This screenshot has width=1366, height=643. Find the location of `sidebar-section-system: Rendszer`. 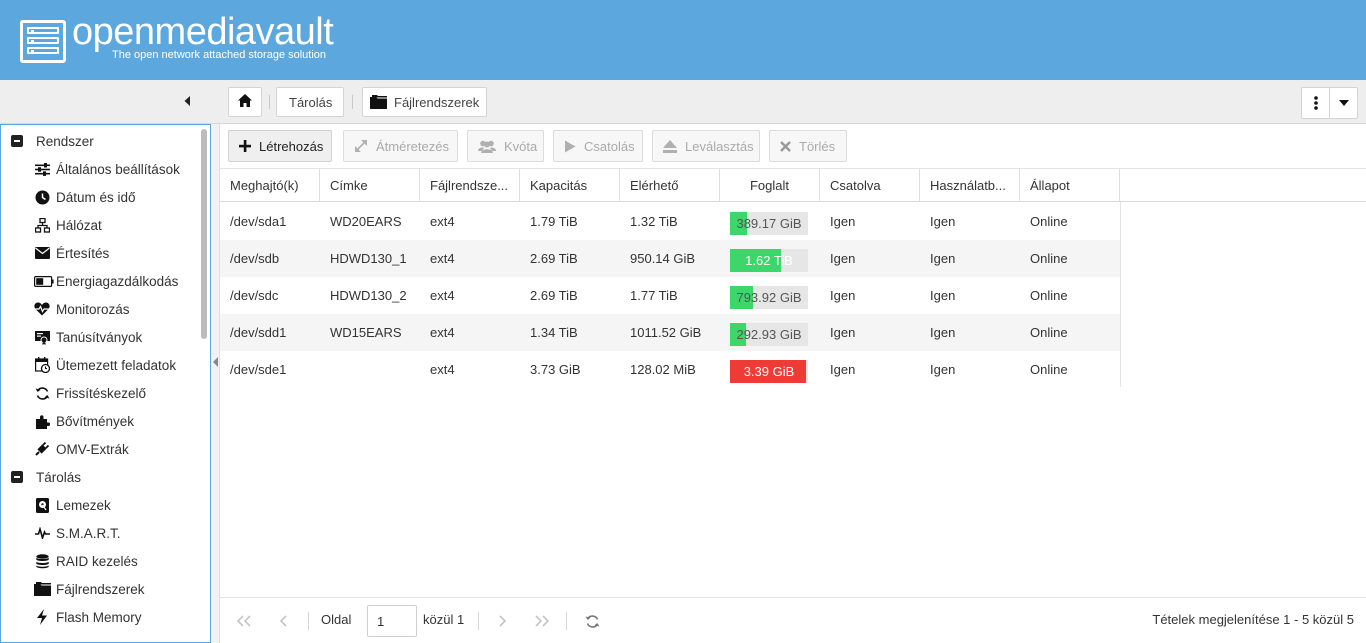

sidebar-section-system: Rendszer is located at coordinates (52, 141).